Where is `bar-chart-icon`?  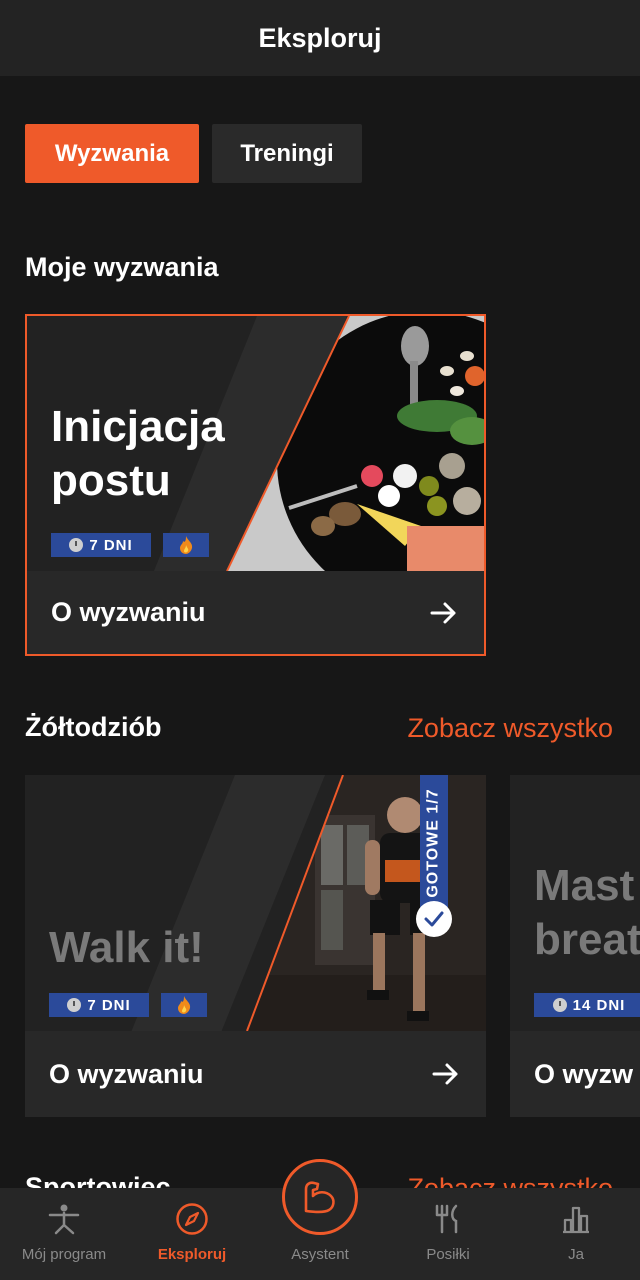 bar-chart-icon is located at coordinates (576, 1219).